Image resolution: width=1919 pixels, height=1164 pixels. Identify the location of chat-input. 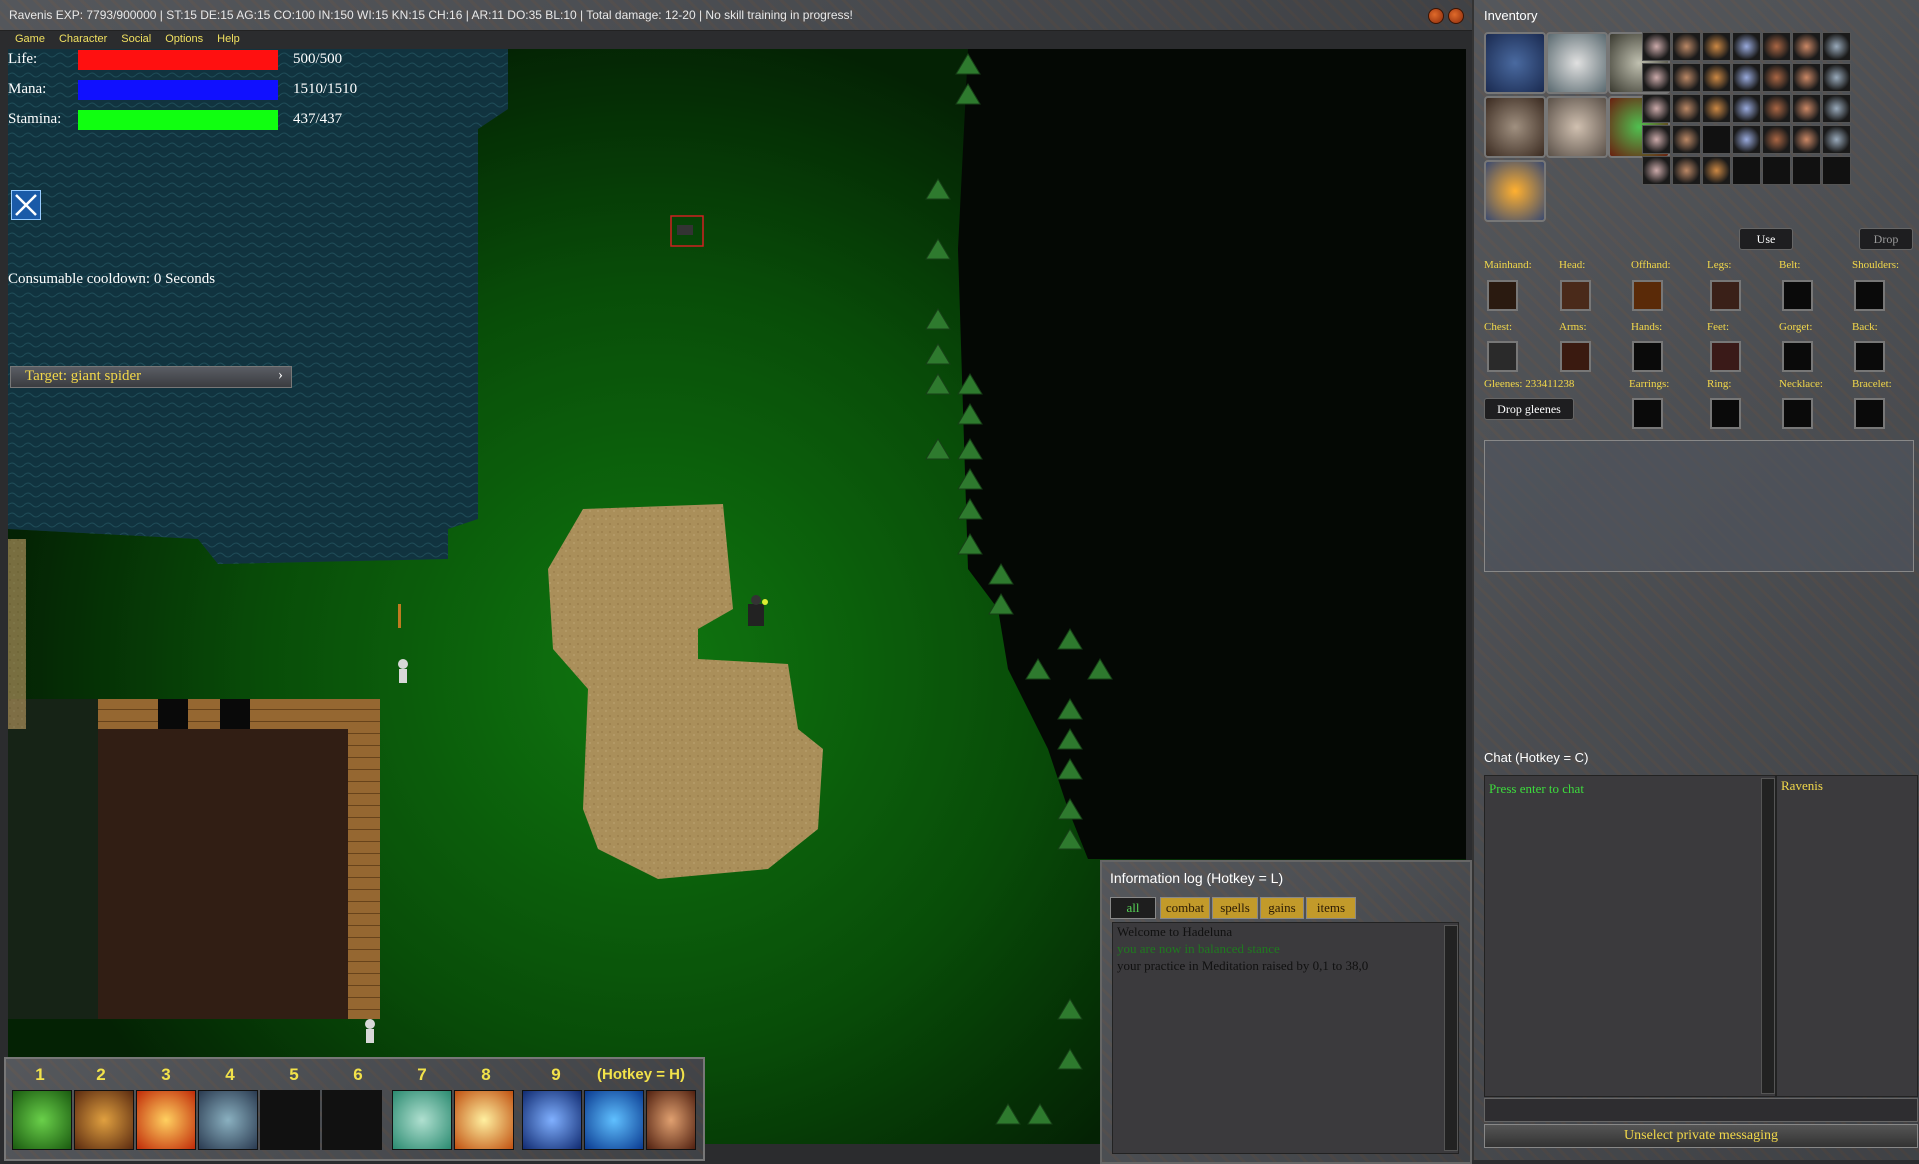
(1701, 1110).